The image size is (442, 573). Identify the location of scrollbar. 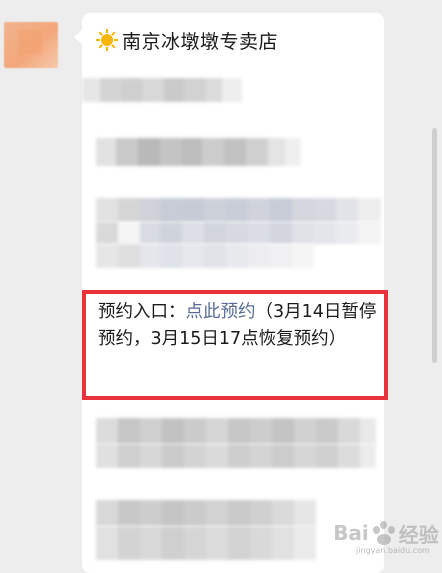
(434, 245).